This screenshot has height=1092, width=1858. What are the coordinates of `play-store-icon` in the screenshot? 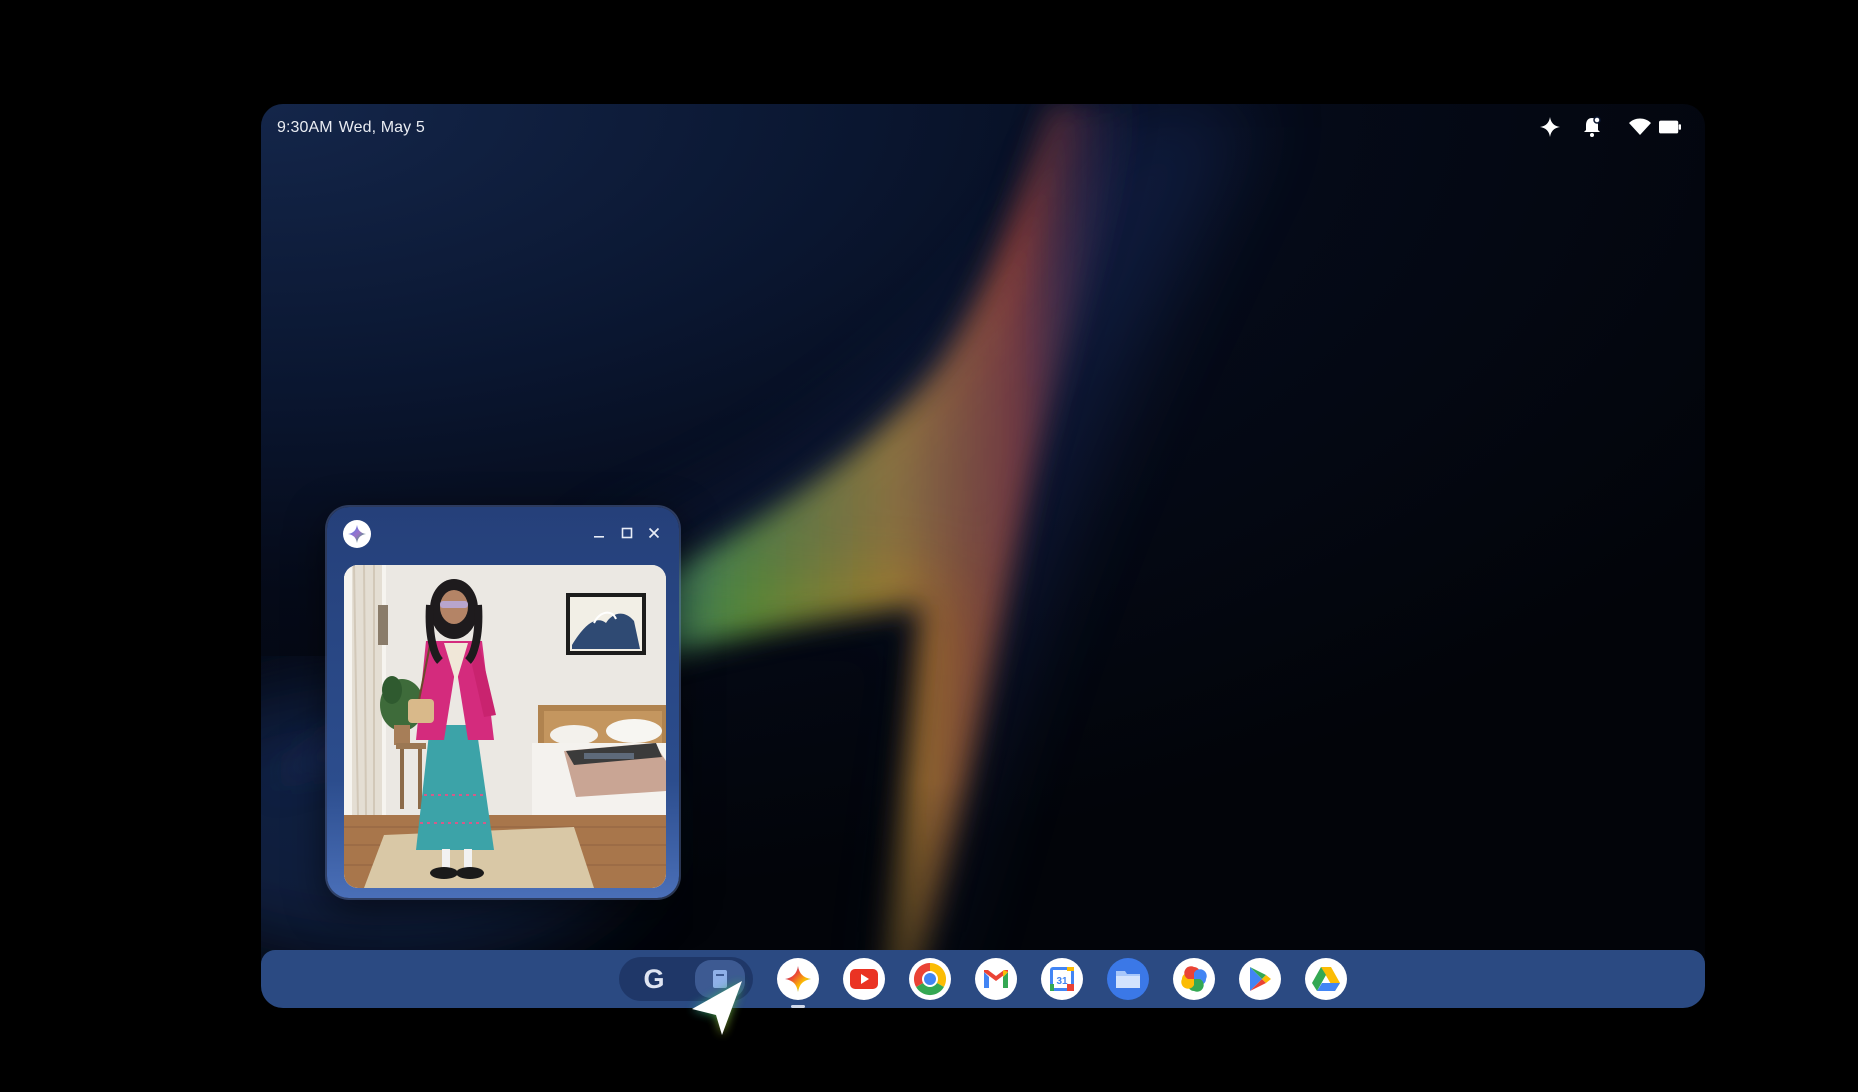 It's located at (1260, 979).